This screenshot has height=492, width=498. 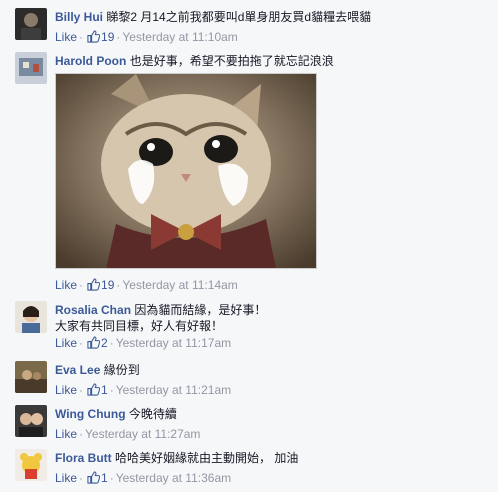 What do you see at coordinates (207, 458) in the screenshot?
I see `comment-text: 哈哈美好姻緣就由主動開始， 加油` at bounding box center [207, 458].